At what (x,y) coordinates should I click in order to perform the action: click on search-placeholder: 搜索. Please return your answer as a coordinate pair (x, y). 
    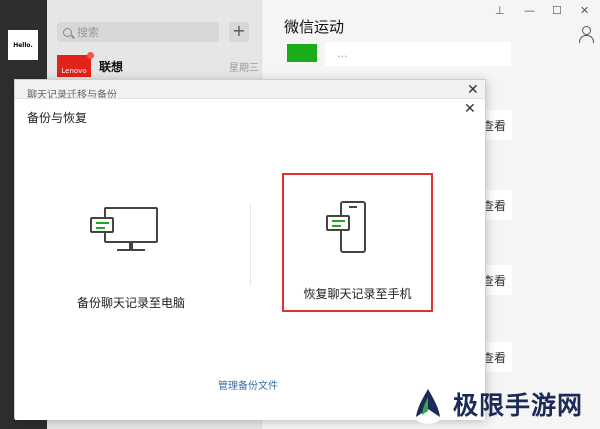
    Looking at the image, I should click on (88, 32).